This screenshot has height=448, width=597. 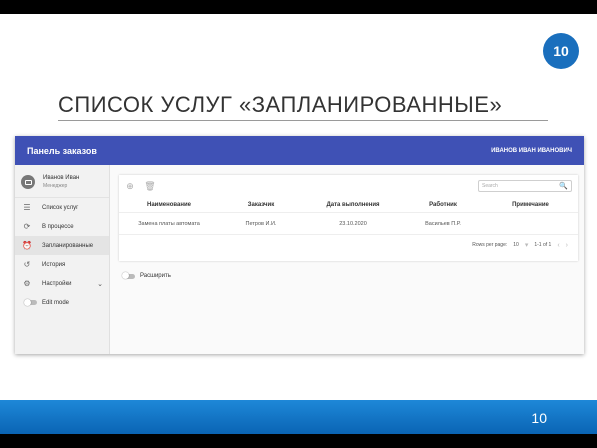 I want to click on cell-customer: Петров И.И., so click(x=261, y=223).